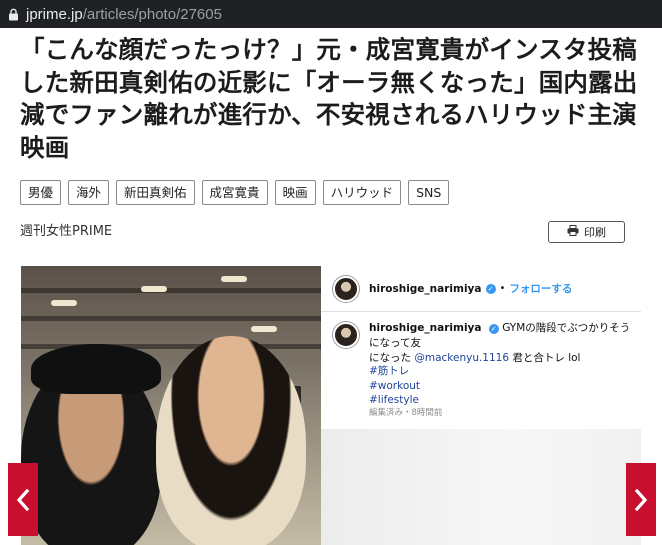 This screenshot has width=662, height=545. Describe the element at coordinates (152, 14) in the screenshot. I see `url-path: /articles/photo/27605` at that location.